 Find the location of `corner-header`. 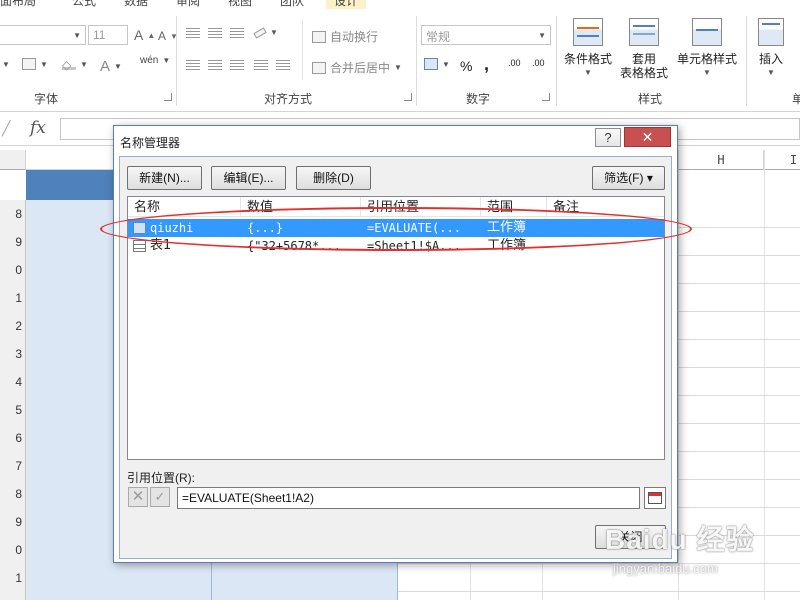

corner-header is located at coordinates (13, 160).